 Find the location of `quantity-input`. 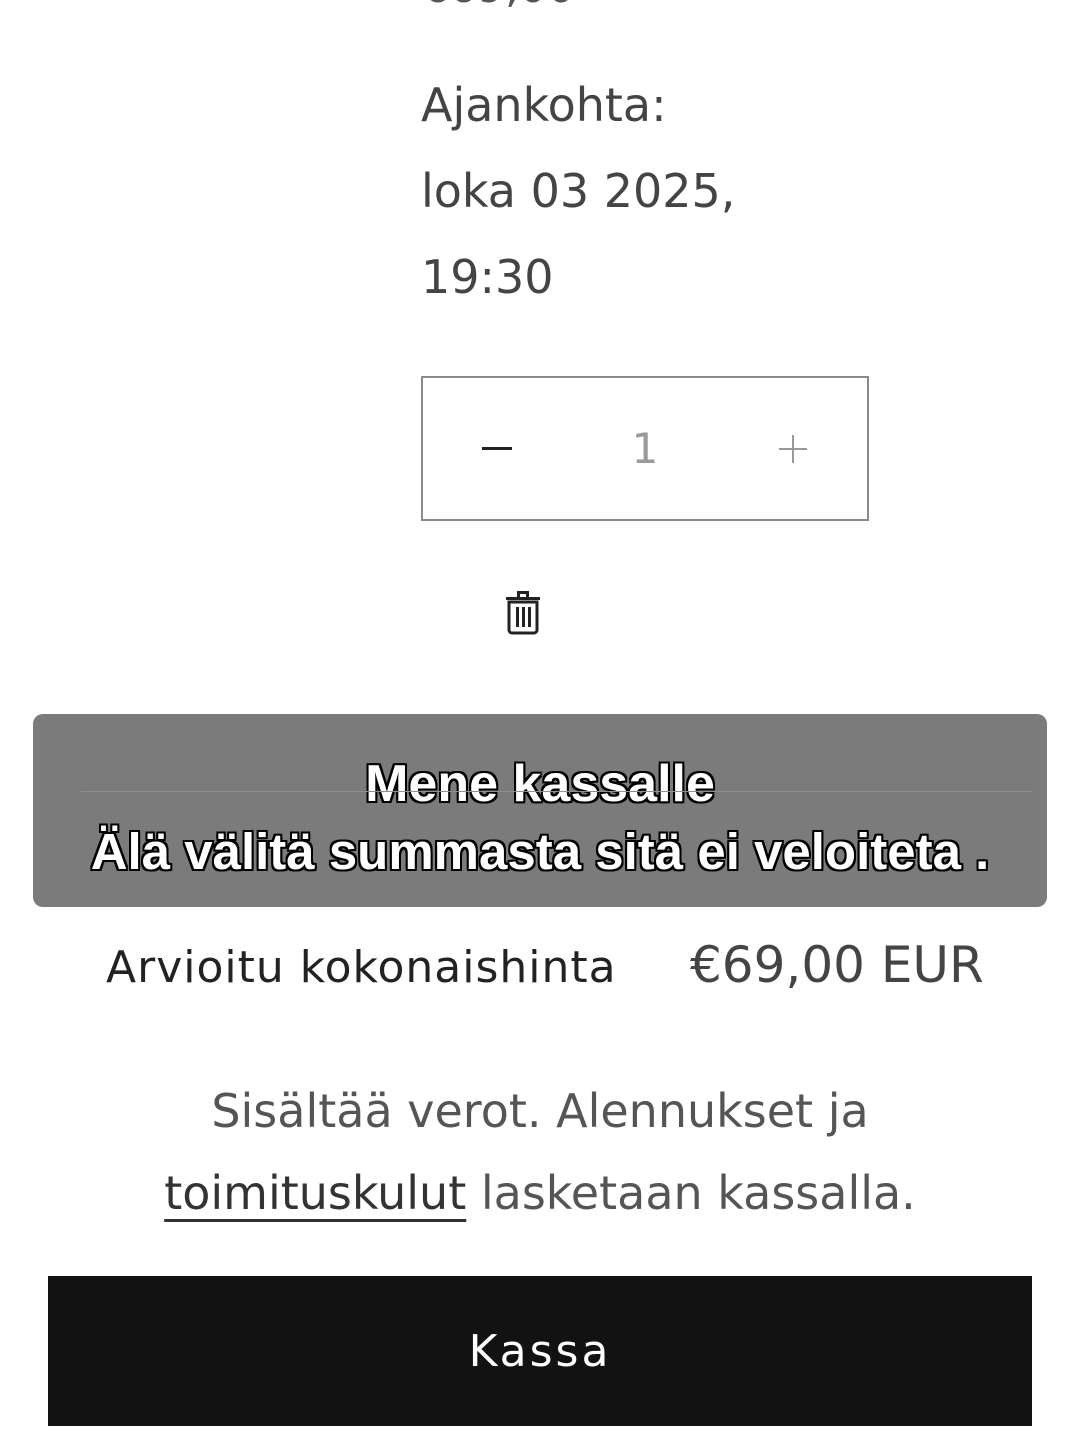

quantity-input is located at coordinates (645, 448).